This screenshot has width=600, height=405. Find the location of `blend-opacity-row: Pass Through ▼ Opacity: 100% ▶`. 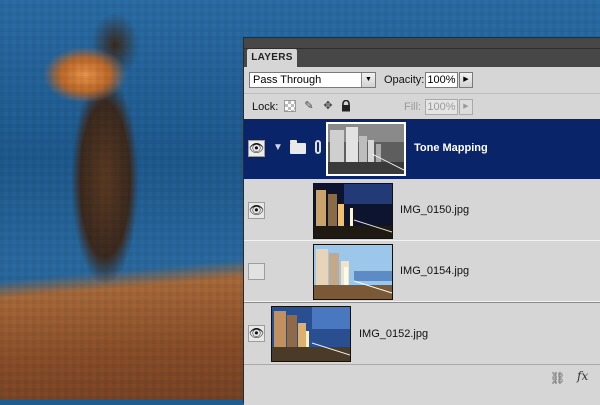

blend-opacity-row: Pass Through ▼ Opacity: 100% ▶ is located at coordinates (422, 80).